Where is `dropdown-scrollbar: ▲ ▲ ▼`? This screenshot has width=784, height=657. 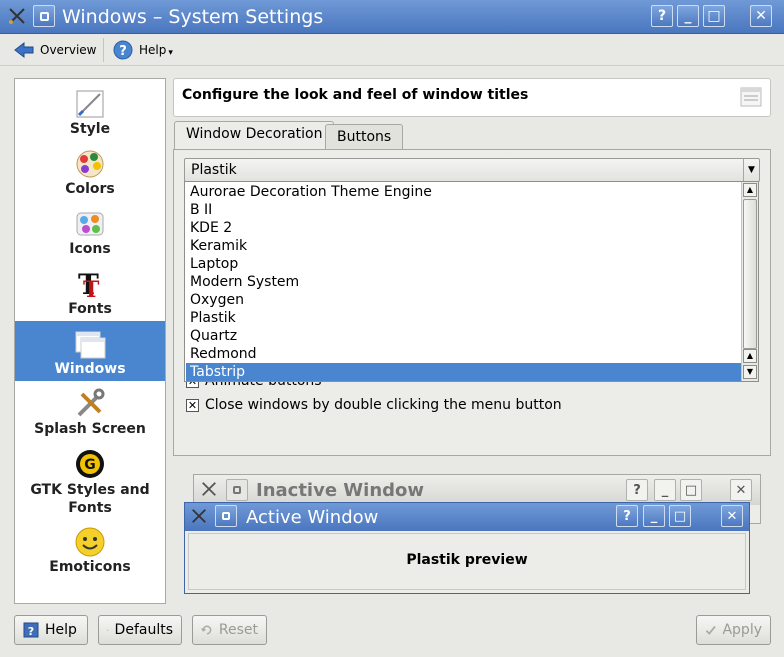 dropdown-scrollbar: ▲ ▲ ▼ is located at coordinates (749, 281).